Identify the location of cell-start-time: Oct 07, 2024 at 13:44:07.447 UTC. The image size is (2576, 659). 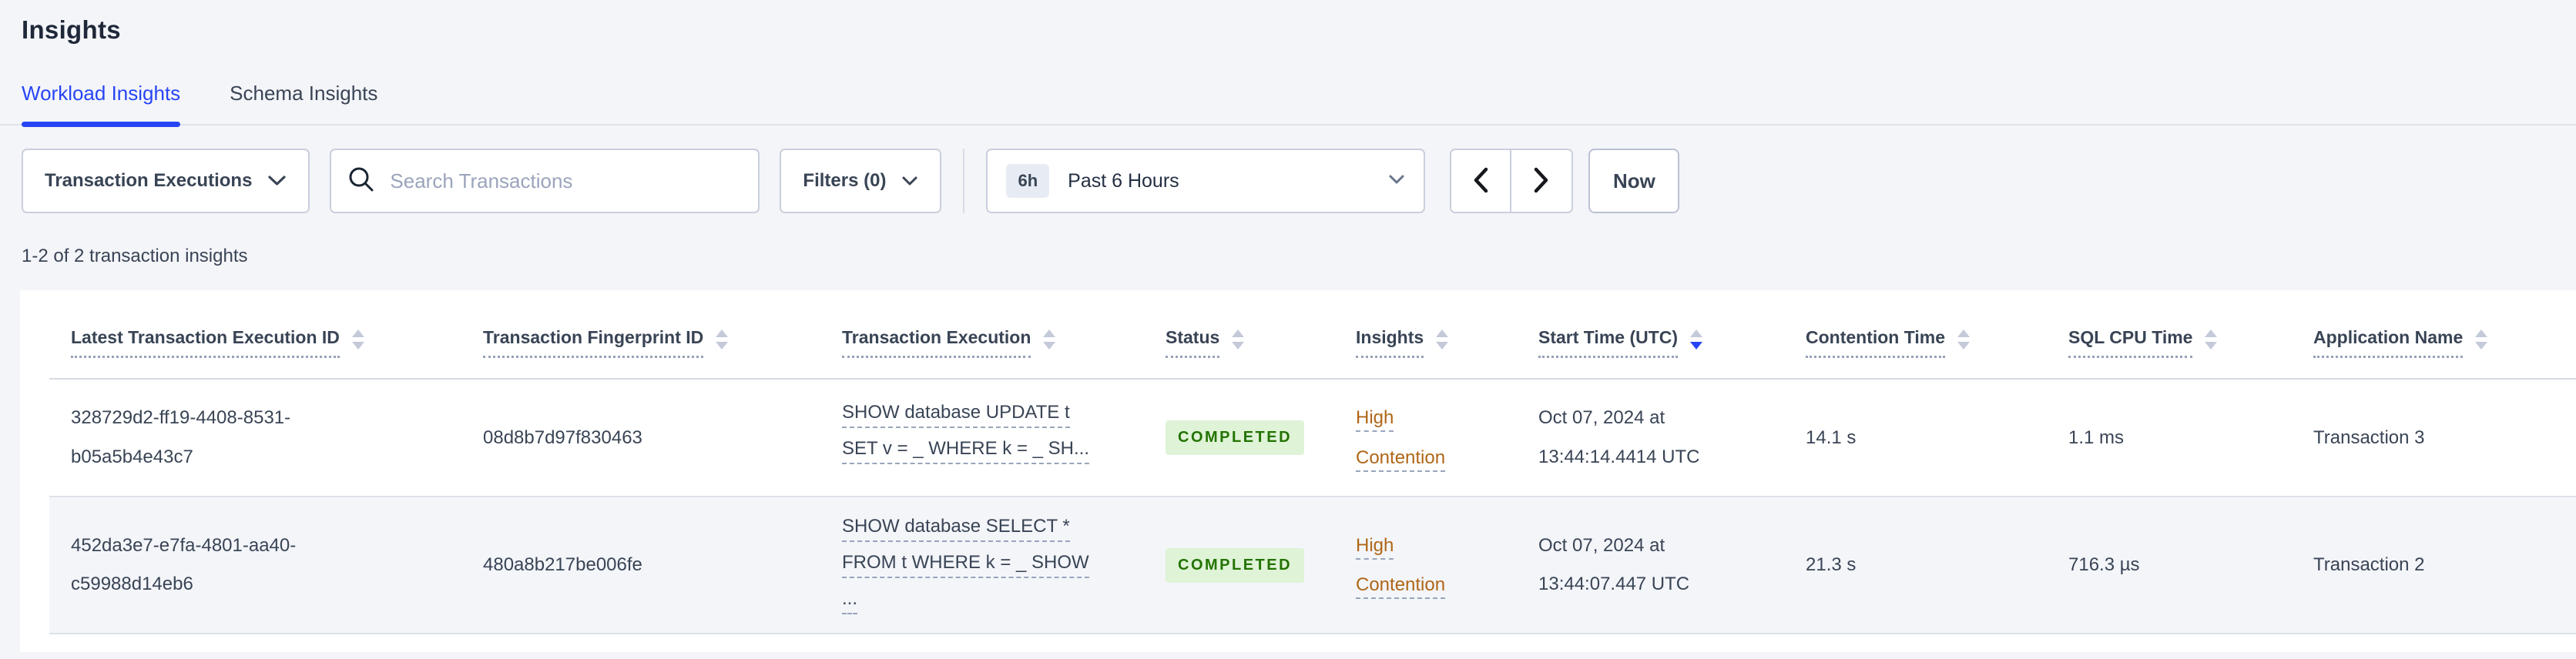
(1614, 564).